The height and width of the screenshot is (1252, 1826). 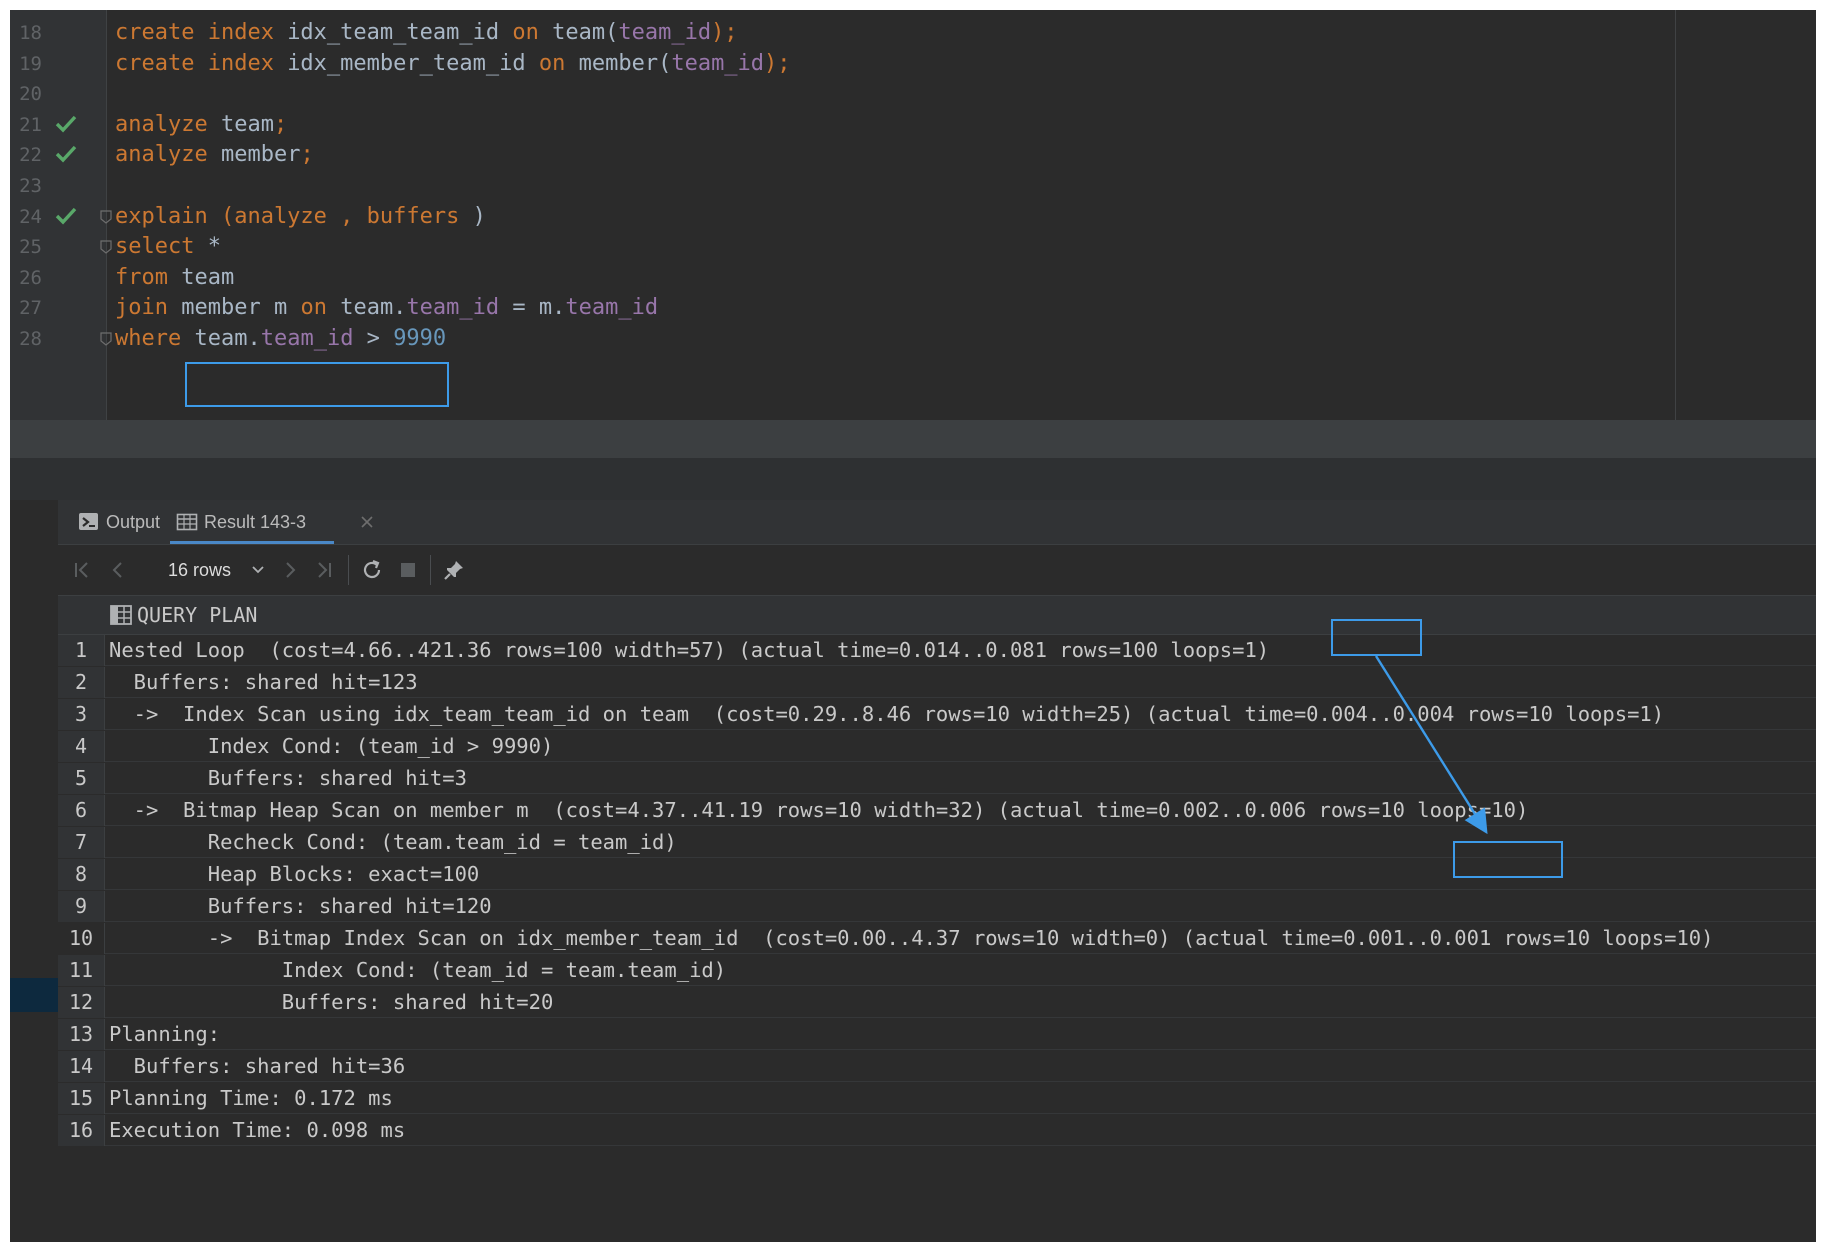 I want to click on column-header-query-plan: QUERY PLAN, so click(x=197, y=615).